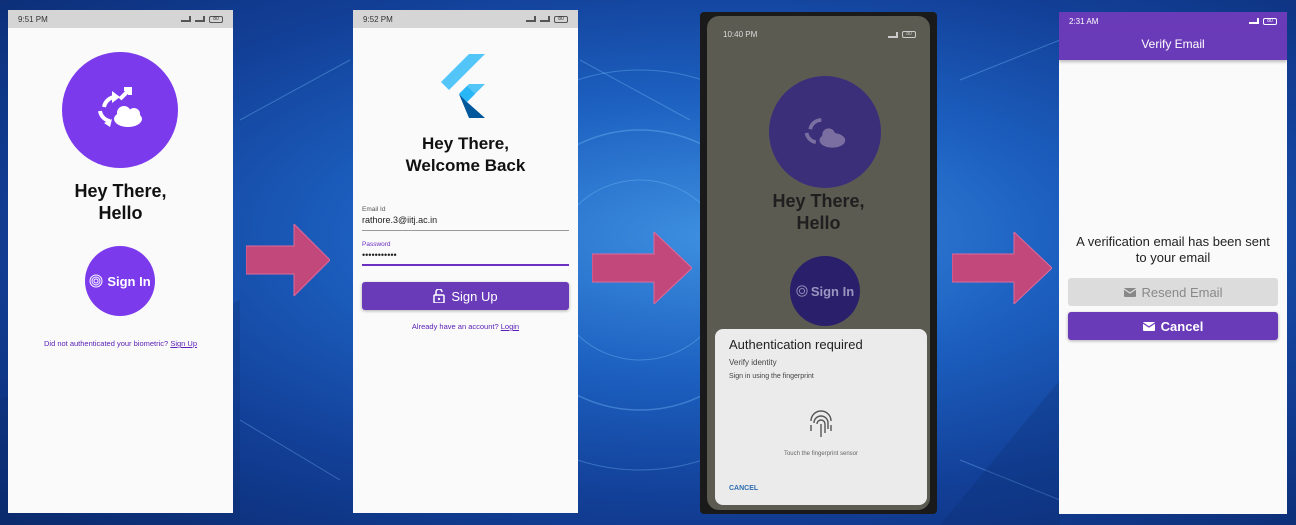 The height and width of the screenshot is (525, 1296). Describe the element at coordinates (374, 209) in the screenshot. I see `email-label: Email Id` at that location.